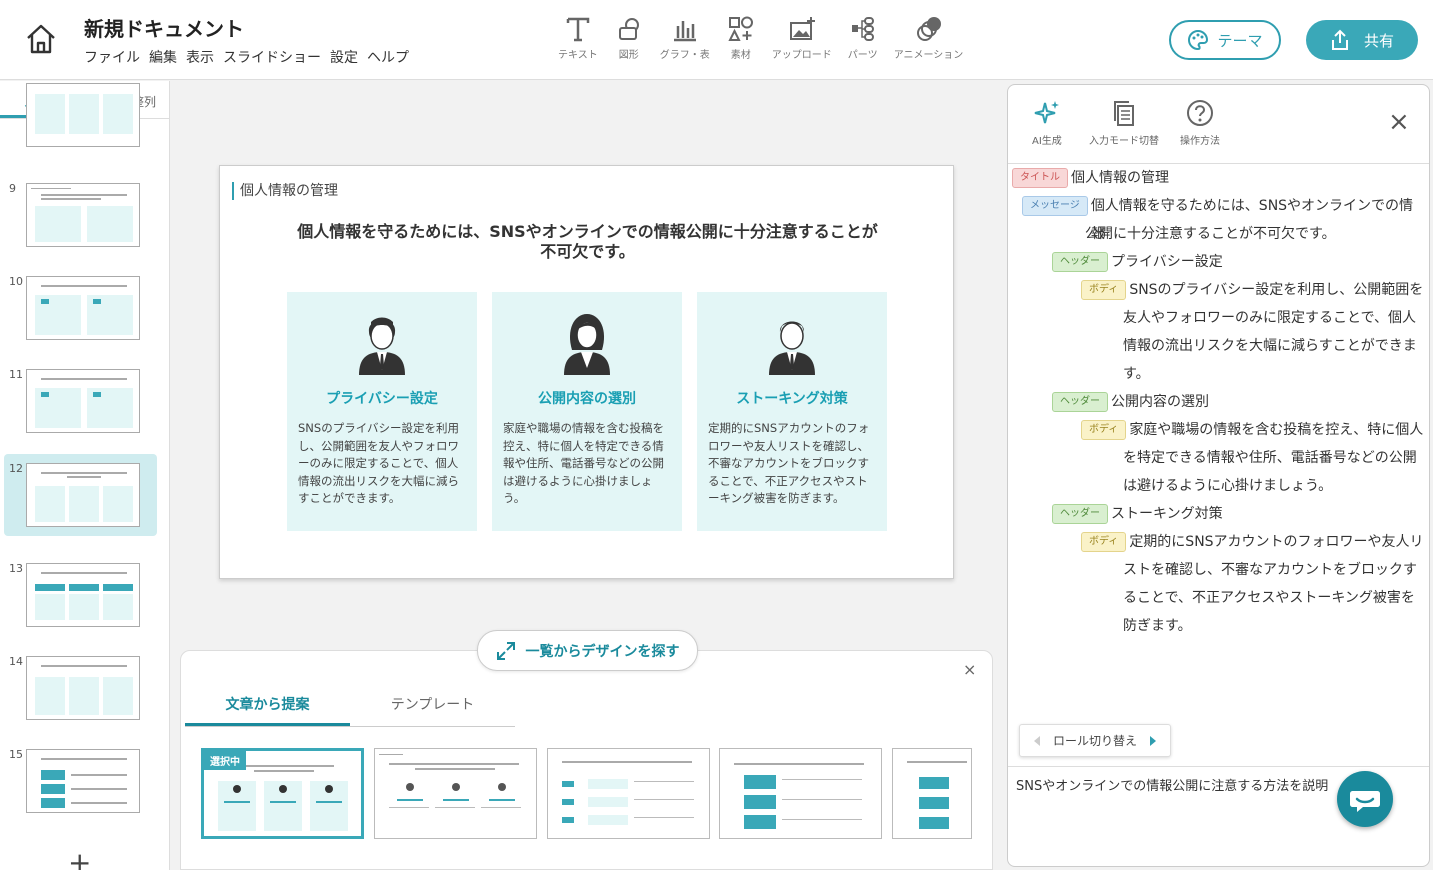 Image resolution: width=1433 pixels, height=870 pixels. Describe the element at coordinates (862, 55) in the screenshot. I see `tool-parts-label: パーツ` at that location.